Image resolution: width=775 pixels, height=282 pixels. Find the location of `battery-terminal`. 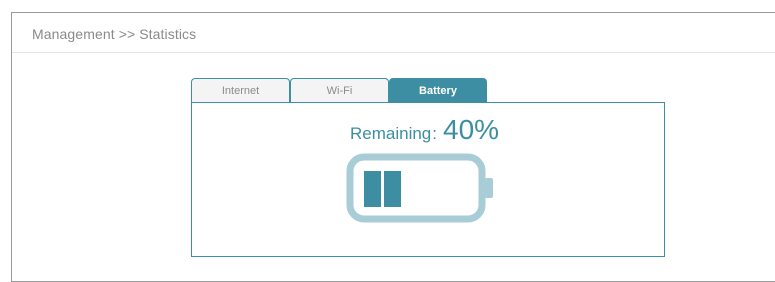

battery-terminal is located at coordinates (489, 188).